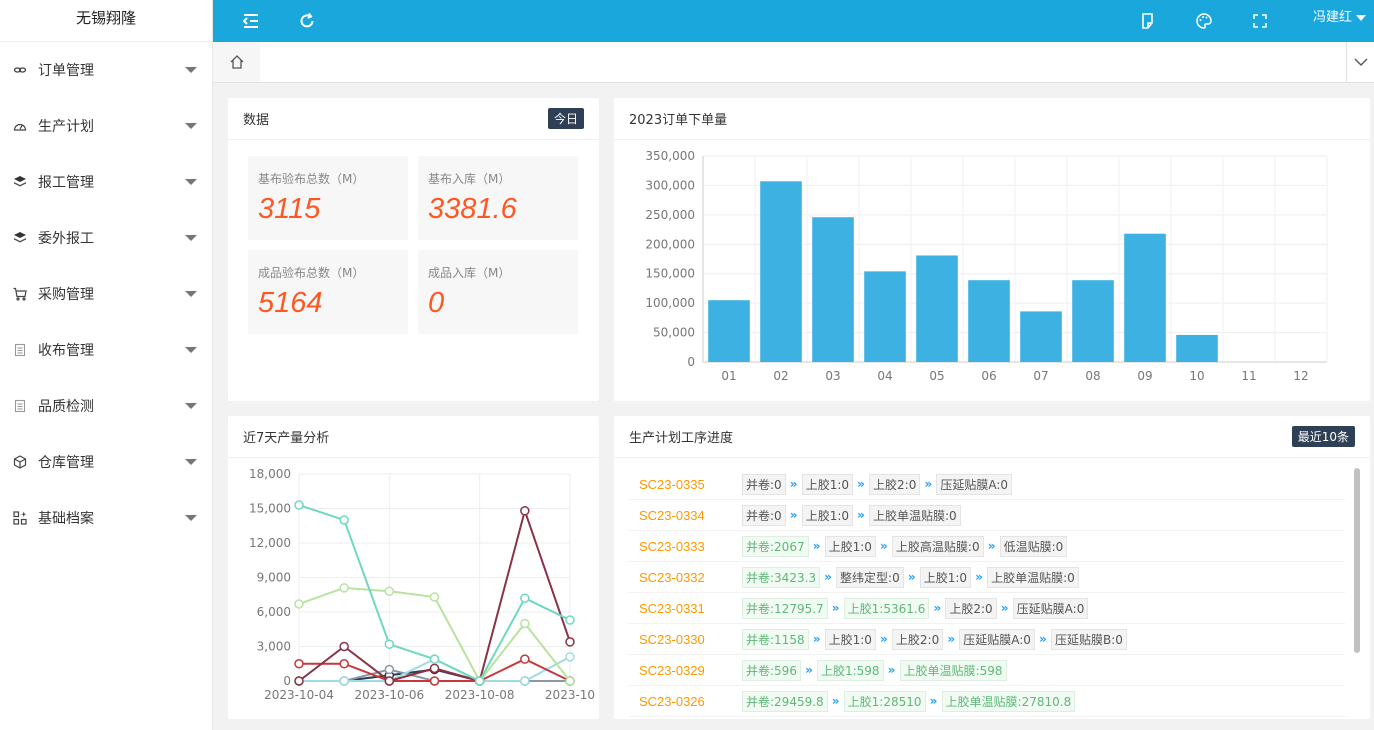 The width and height of the screenshot is (1374, 730). I want to click on sidebar-item: 生产计划, so click(106, 126).